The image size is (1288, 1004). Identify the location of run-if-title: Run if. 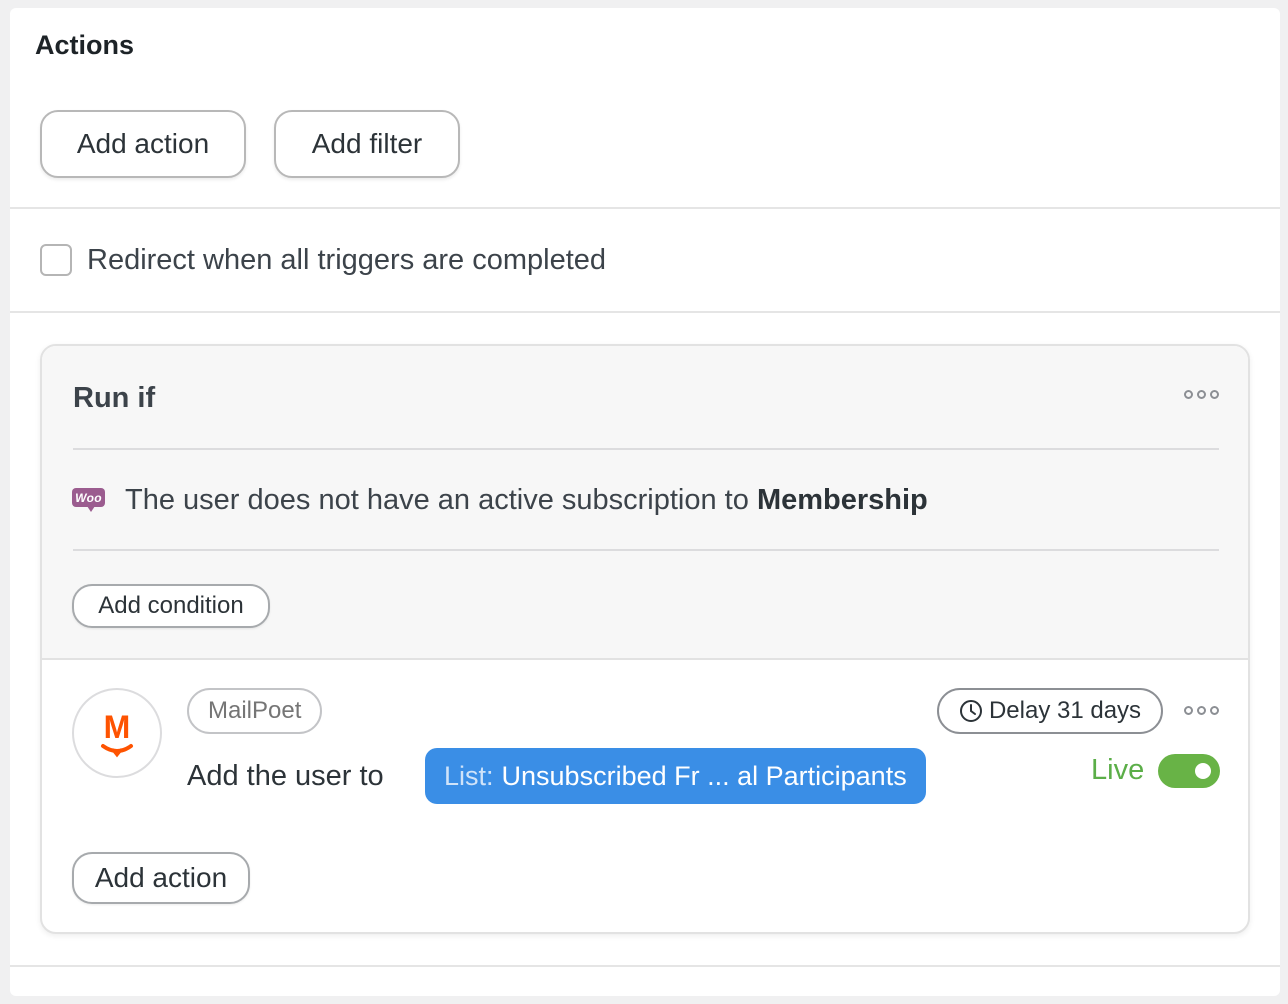
(114, 398).